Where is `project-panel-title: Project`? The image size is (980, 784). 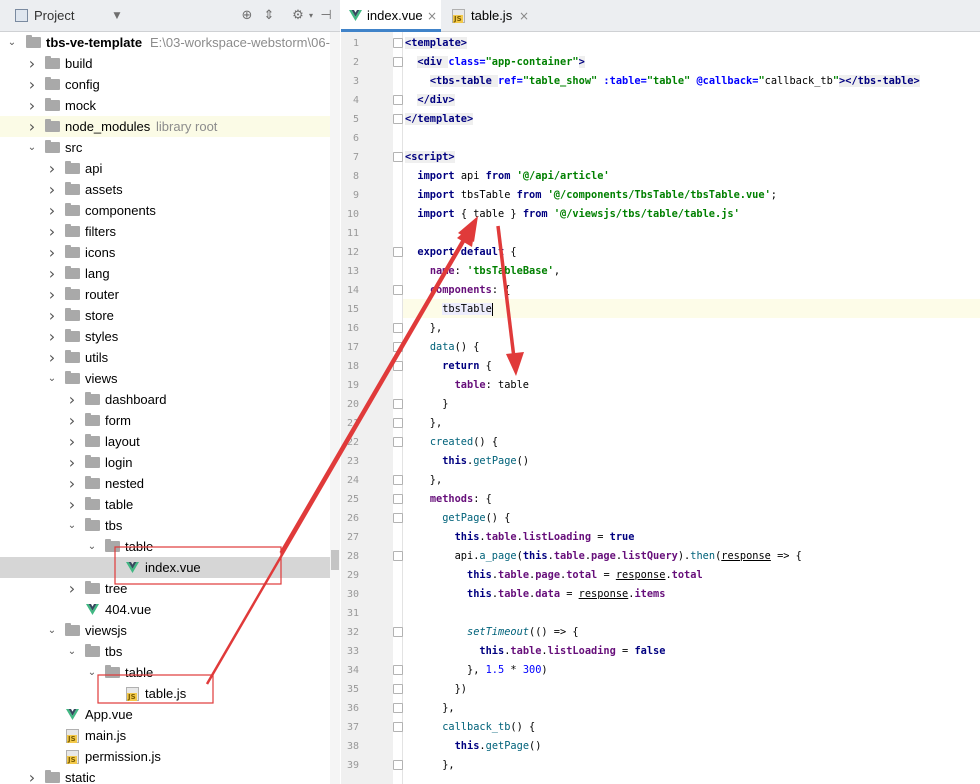
project-panel-title: Project is located at coordinates (54, 15).